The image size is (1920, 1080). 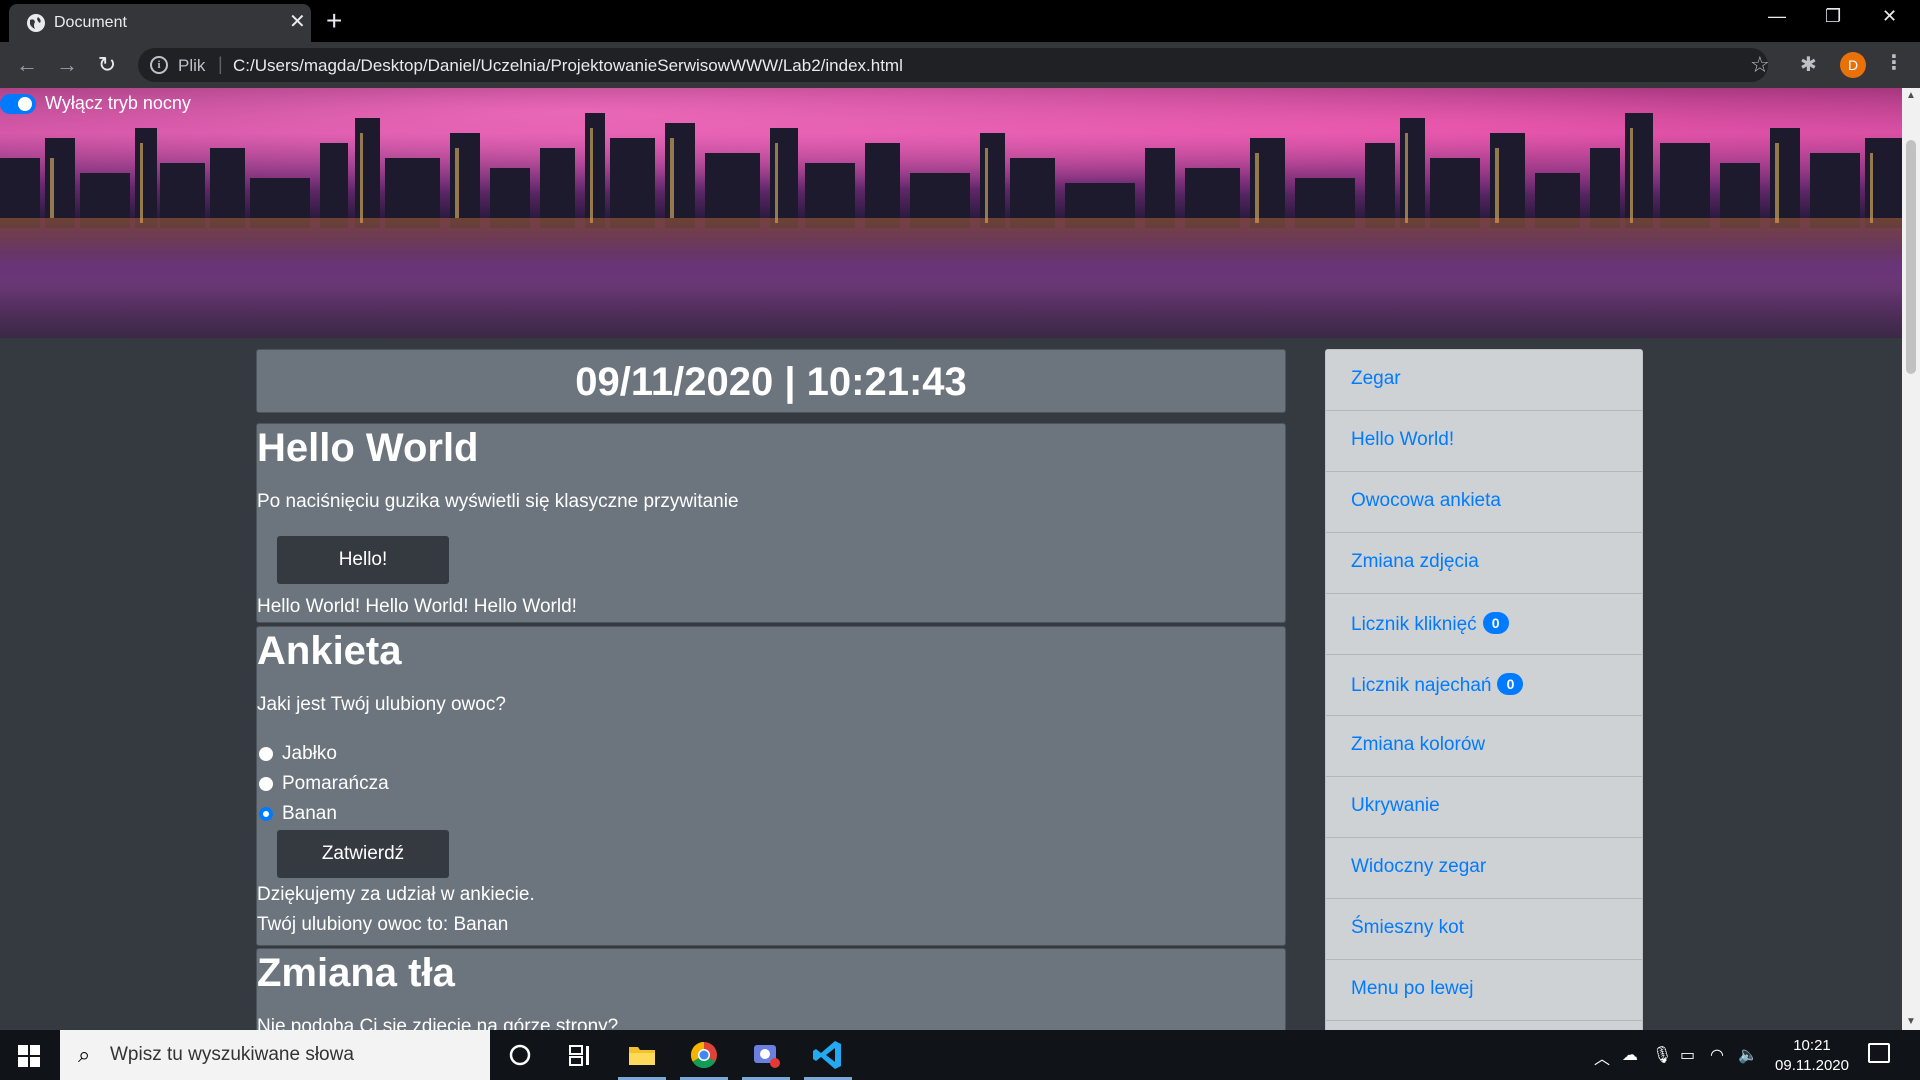 I want to click on microphone-icon: 🎙, so click(x=1662, y=1055).